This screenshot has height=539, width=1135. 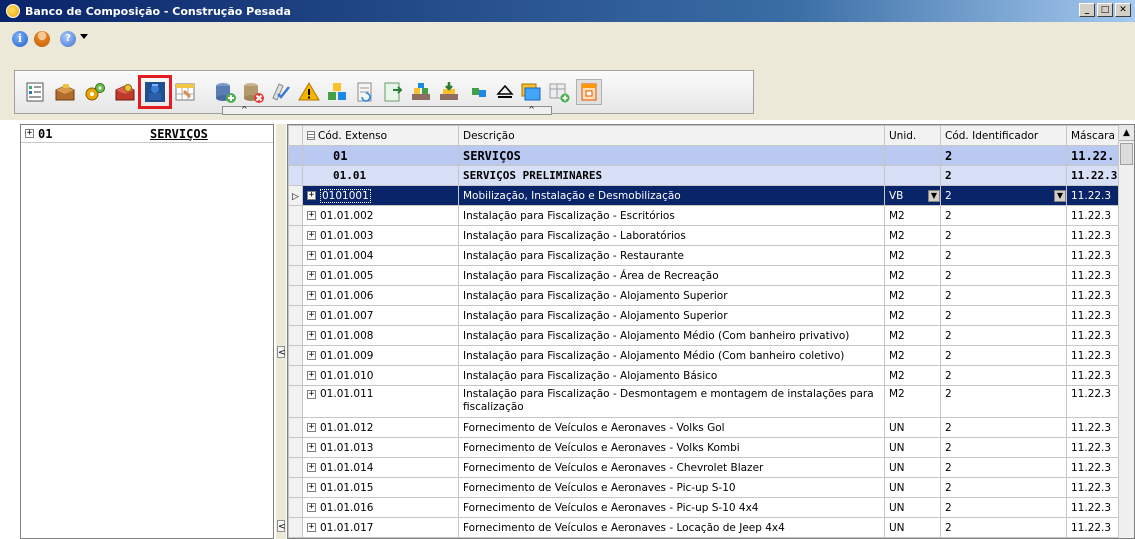 I want to click on group-row: 01.01 SERVIÇOS PRELIMINARES 2 11.22.3, so click(x=710, y=175).